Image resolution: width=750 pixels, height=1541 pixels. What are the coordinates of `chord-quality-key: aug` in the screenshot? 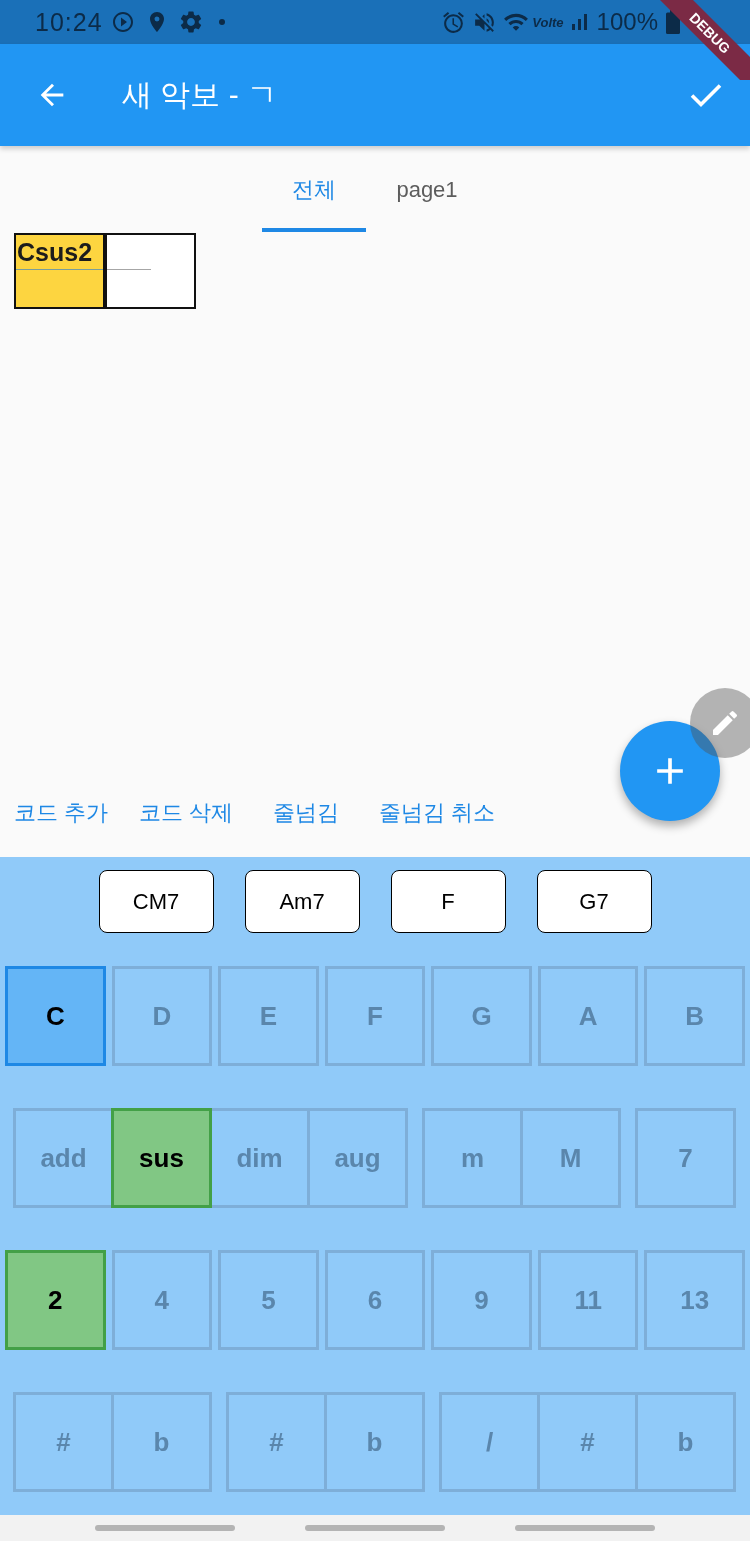 It's located at (357, 1158).